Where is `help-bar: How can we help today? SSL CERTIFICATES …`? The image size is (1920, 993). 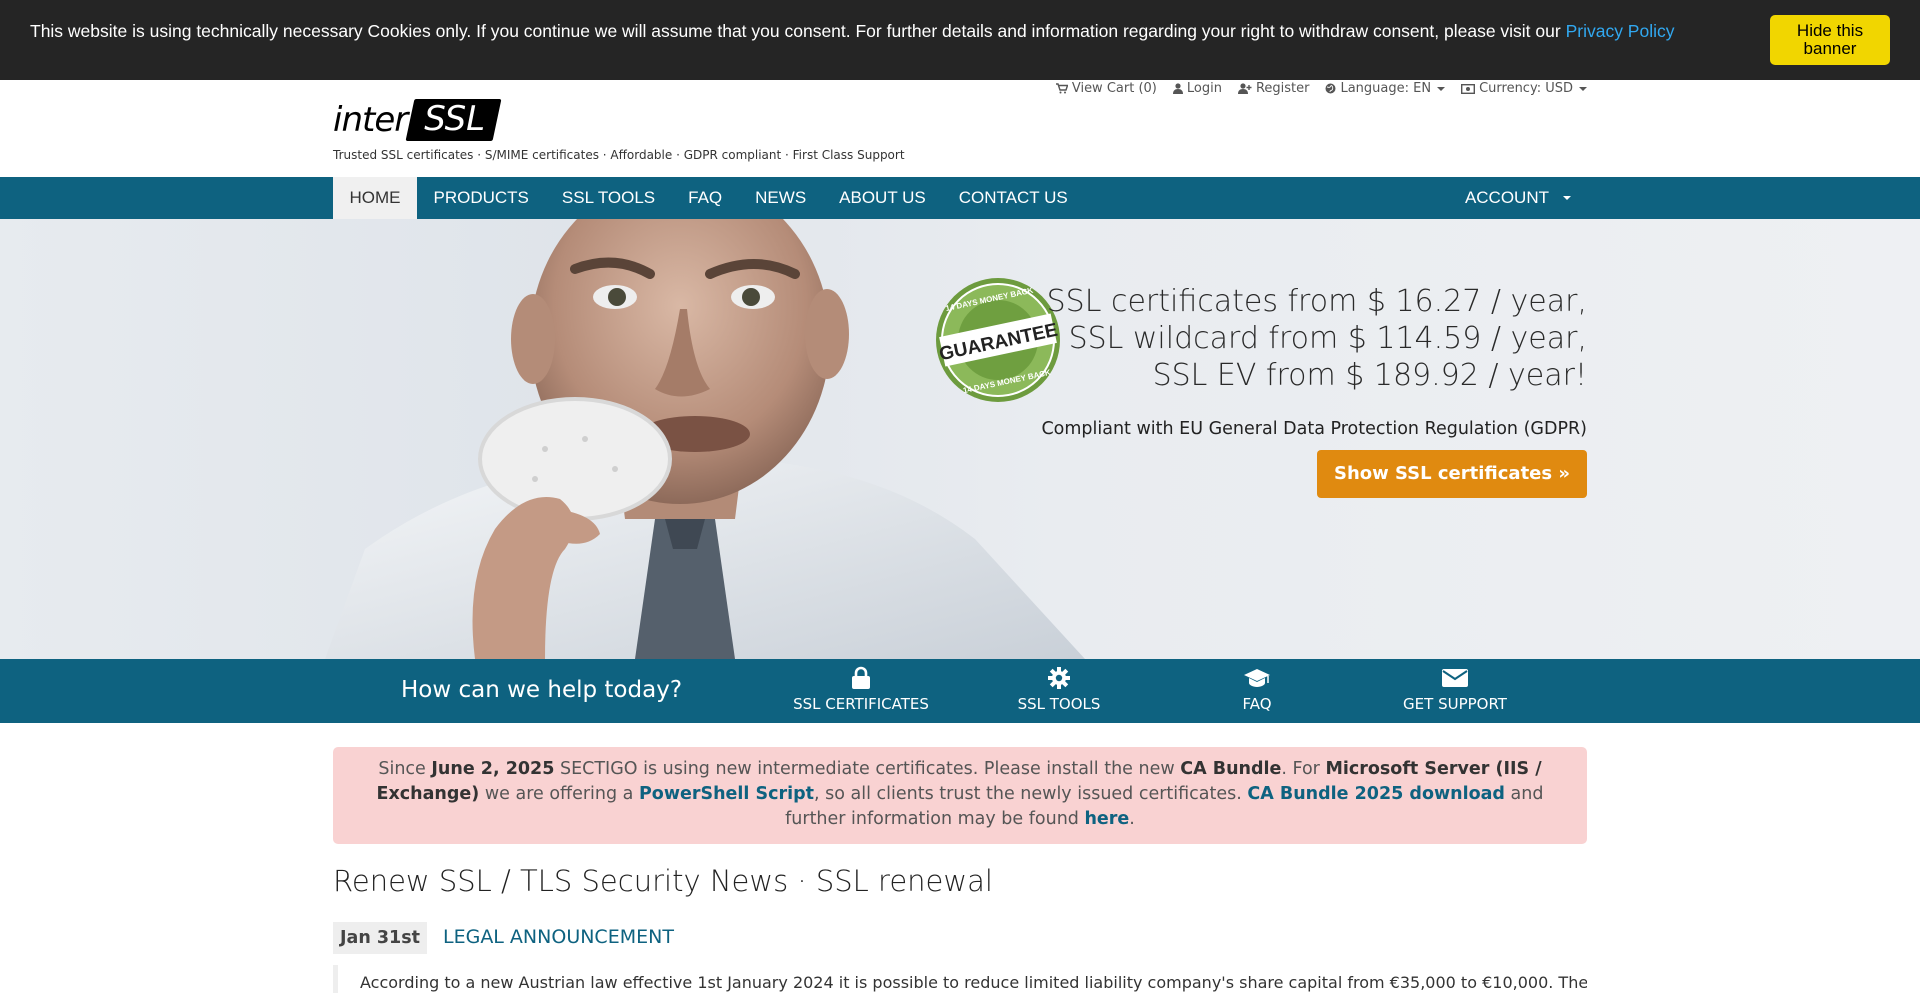
help-bar: How can we help today? SSL CERTIFICATES … is located at coordinates (960, 691).